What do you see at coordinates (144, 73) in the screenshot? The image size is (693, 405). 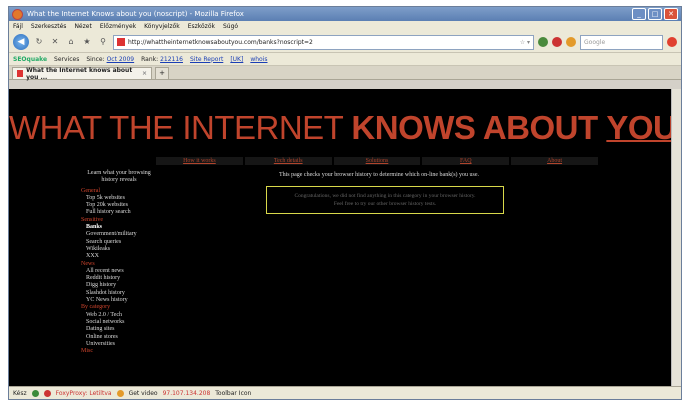 I see `close-tab-icon: ×` at bounding box center [144, 73].